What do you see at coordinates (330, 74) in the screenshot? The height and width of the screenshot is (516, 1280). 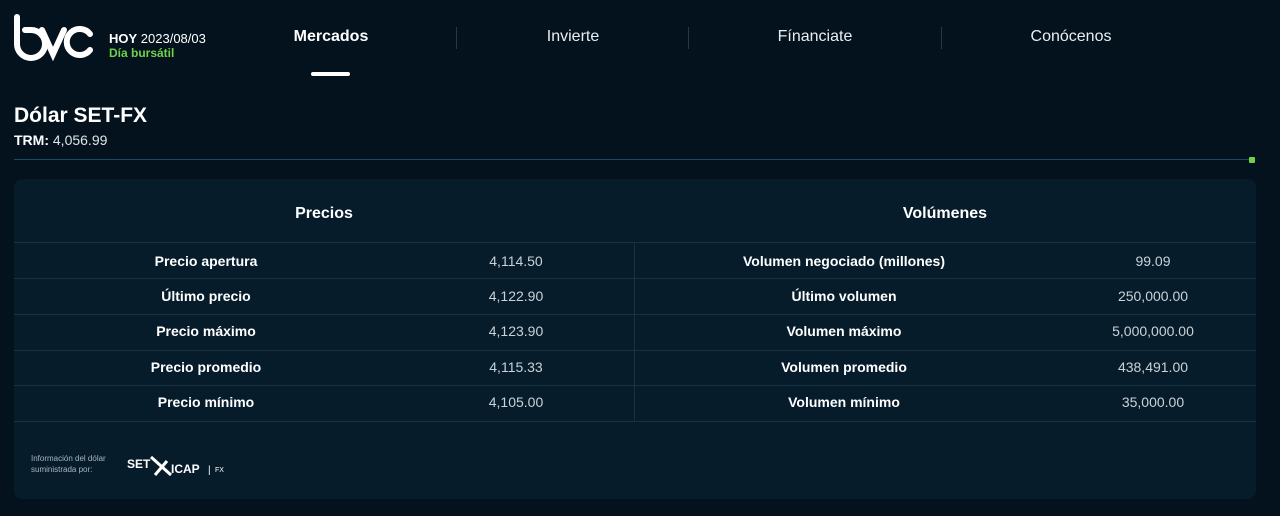 I see `active-nav-indicator` at bounding box center [330, 74].